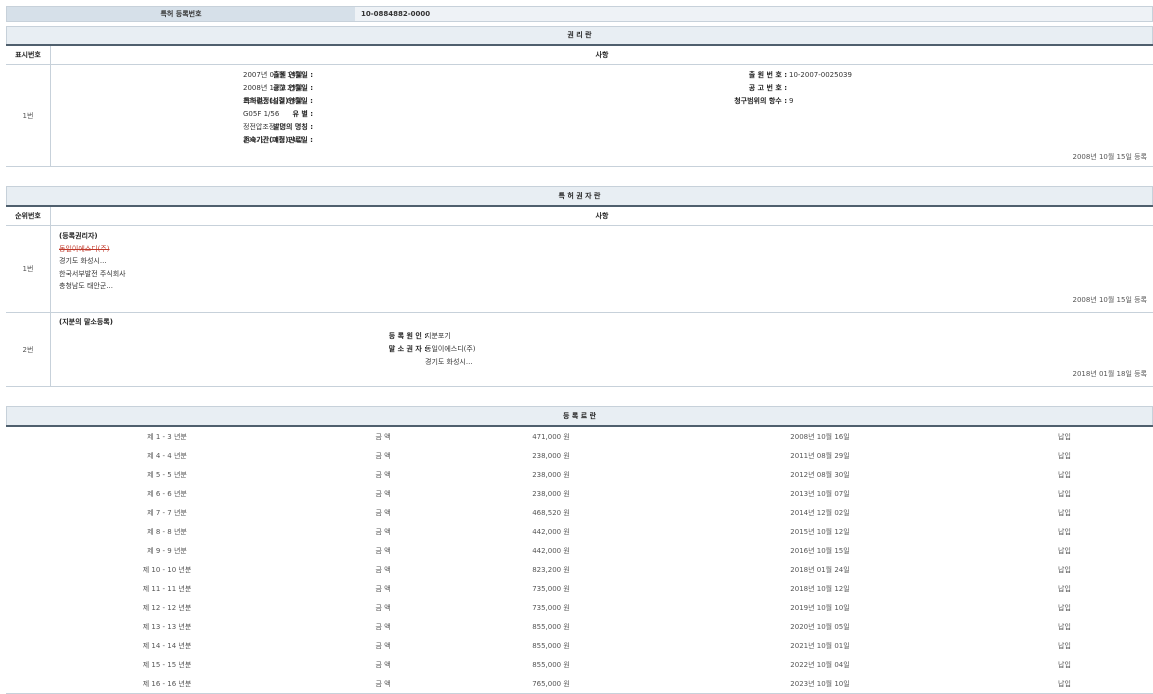 This screenshot has width=1153, height=694. Describe the element at coordinates (579, 531) in the screenshot. I see `fee-row: 제 8 - 8 년분금 액442,000 원2015년 10월 12일납입` at that location.